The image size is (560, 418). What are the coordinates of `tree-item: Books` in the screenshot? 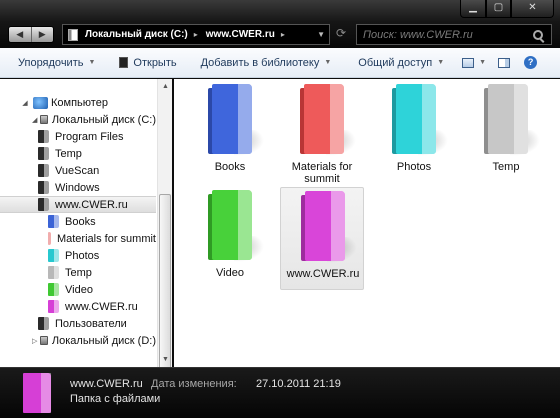 It's located at (78, 221).